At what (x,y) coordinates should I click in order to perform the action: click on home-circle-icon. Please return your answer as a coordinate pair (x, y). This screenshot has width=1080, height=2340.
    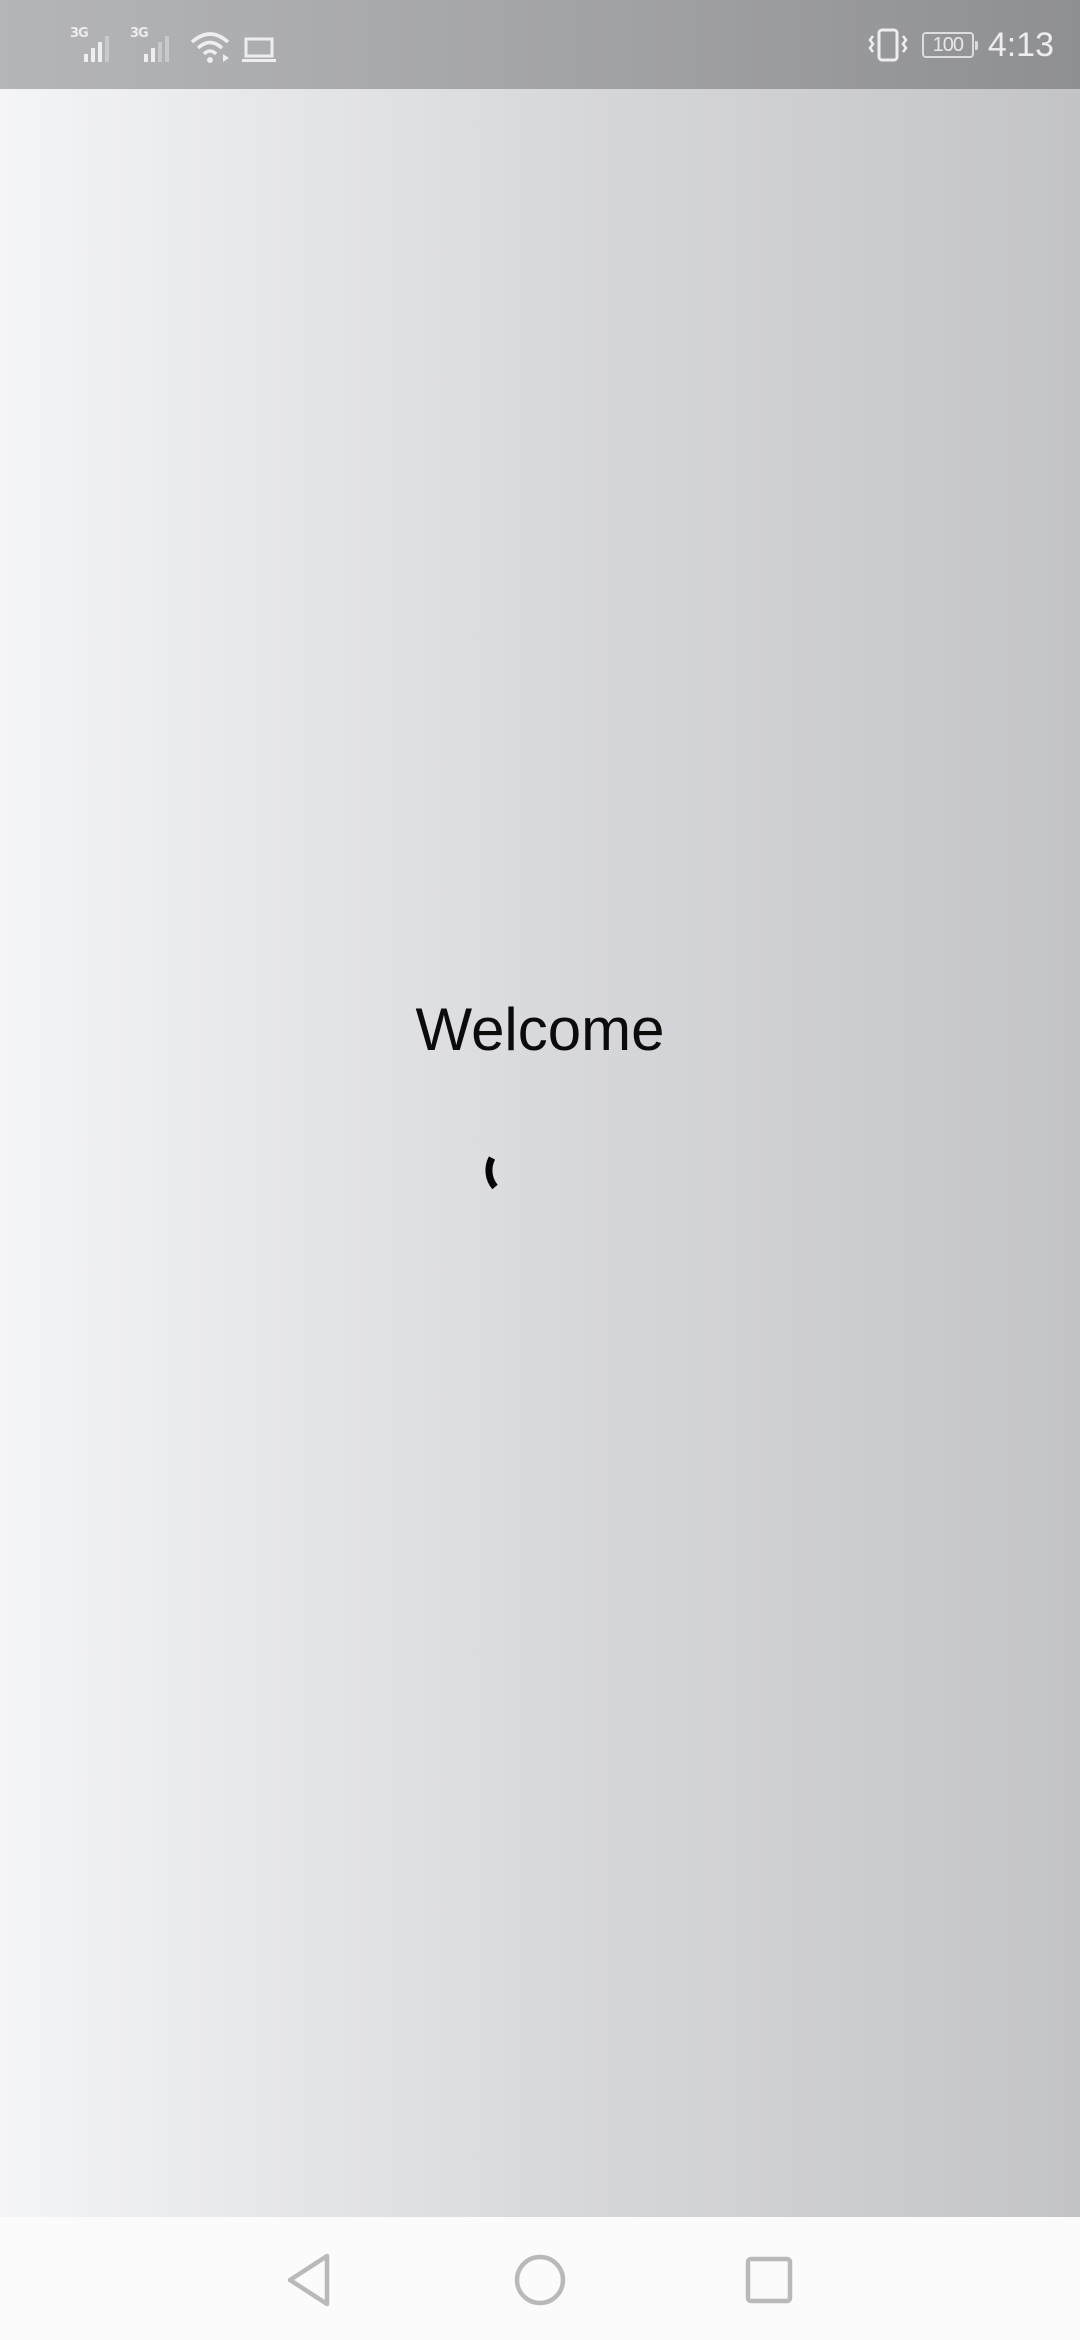
    Looking at the image, I should click on (540, 2280).